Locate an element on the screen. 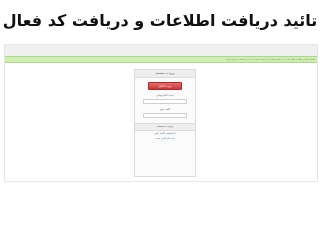  panel-header: ورود به سیستم is located at coordinates (165, 74).